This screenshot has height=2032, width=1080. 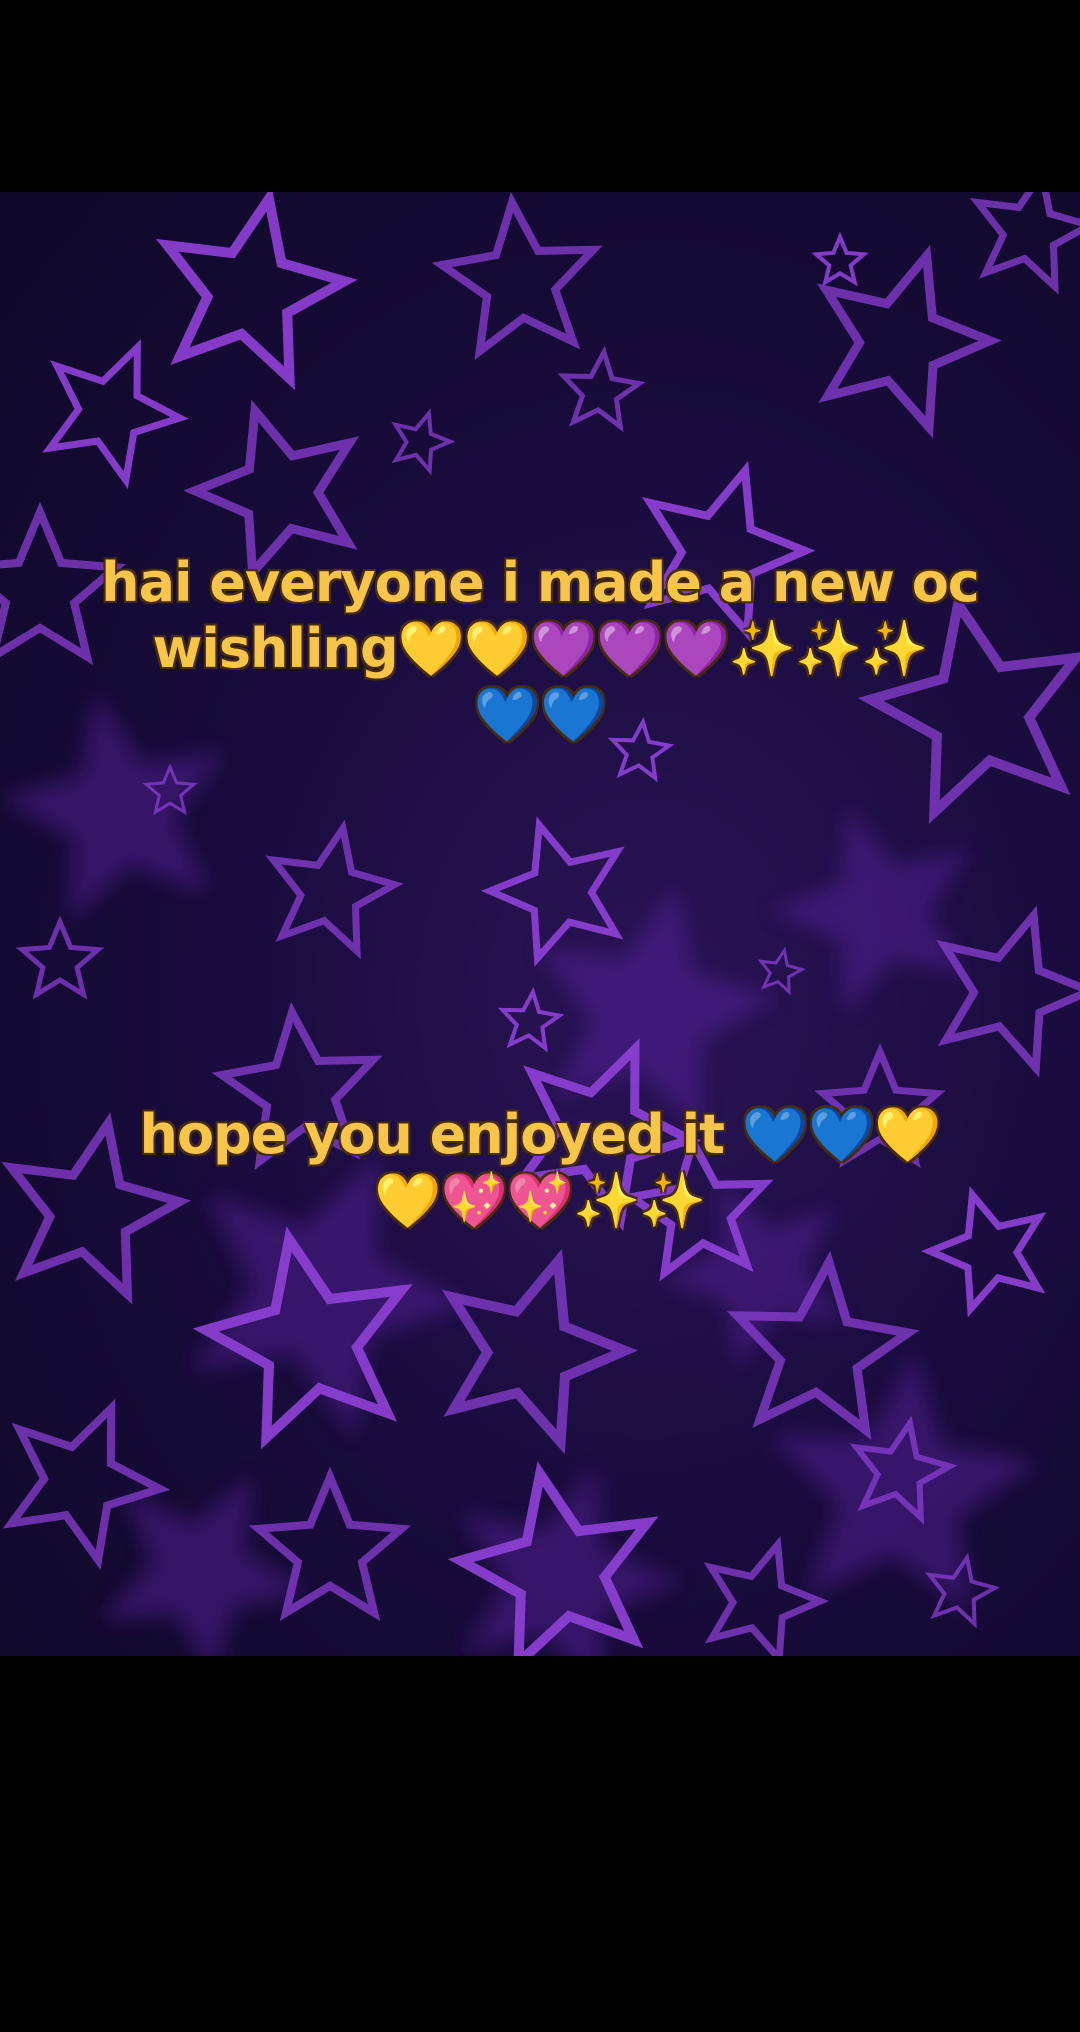 I want to click on caption-outro: hope you enjoyed it 💙💙💛 💛💖💖✨✨, so click(x=541, y=1167).